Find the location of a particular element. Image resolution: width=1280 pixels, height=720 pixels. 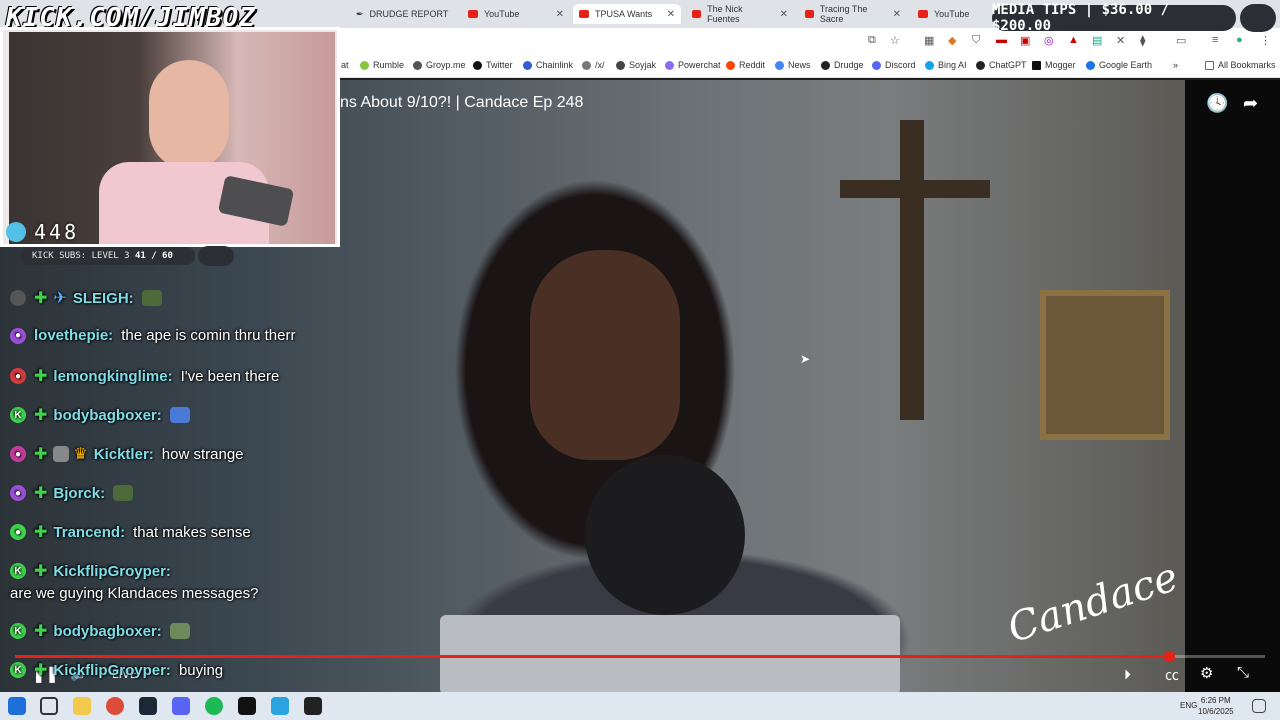

settings-gear-icon: ⚙ is located at coordinates (1206, 673).